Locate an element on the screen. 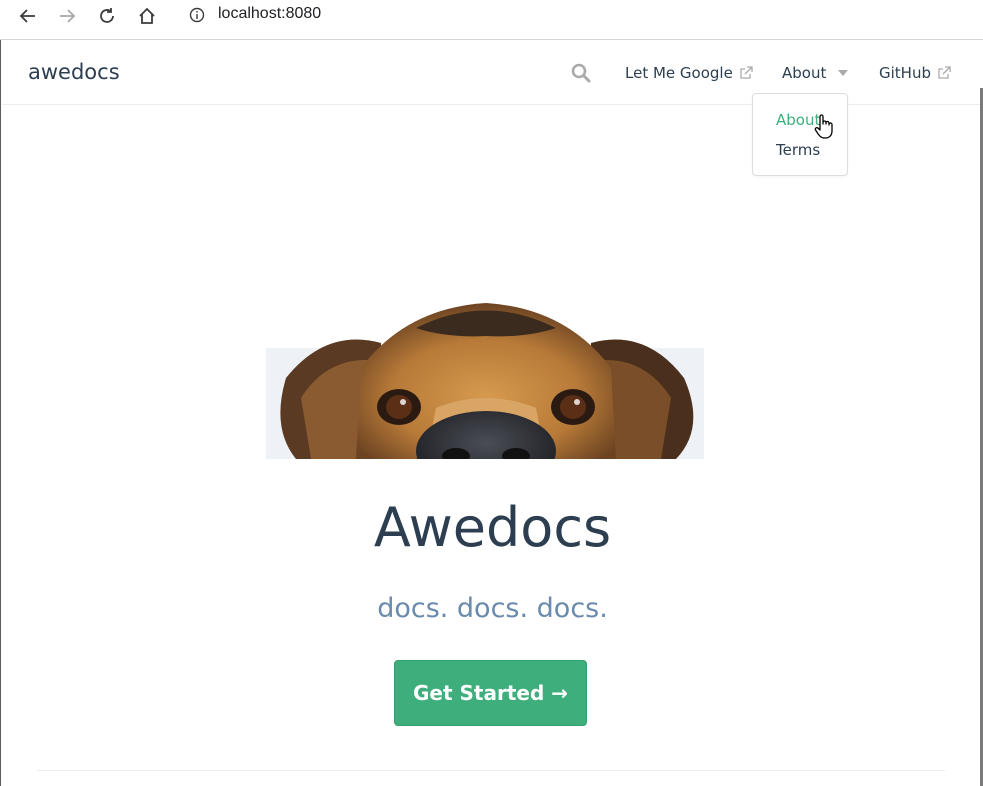 Image resolution: width=983 pixels, height=786 pixels. arrow-left-icon is located at coordinates (27, 16).